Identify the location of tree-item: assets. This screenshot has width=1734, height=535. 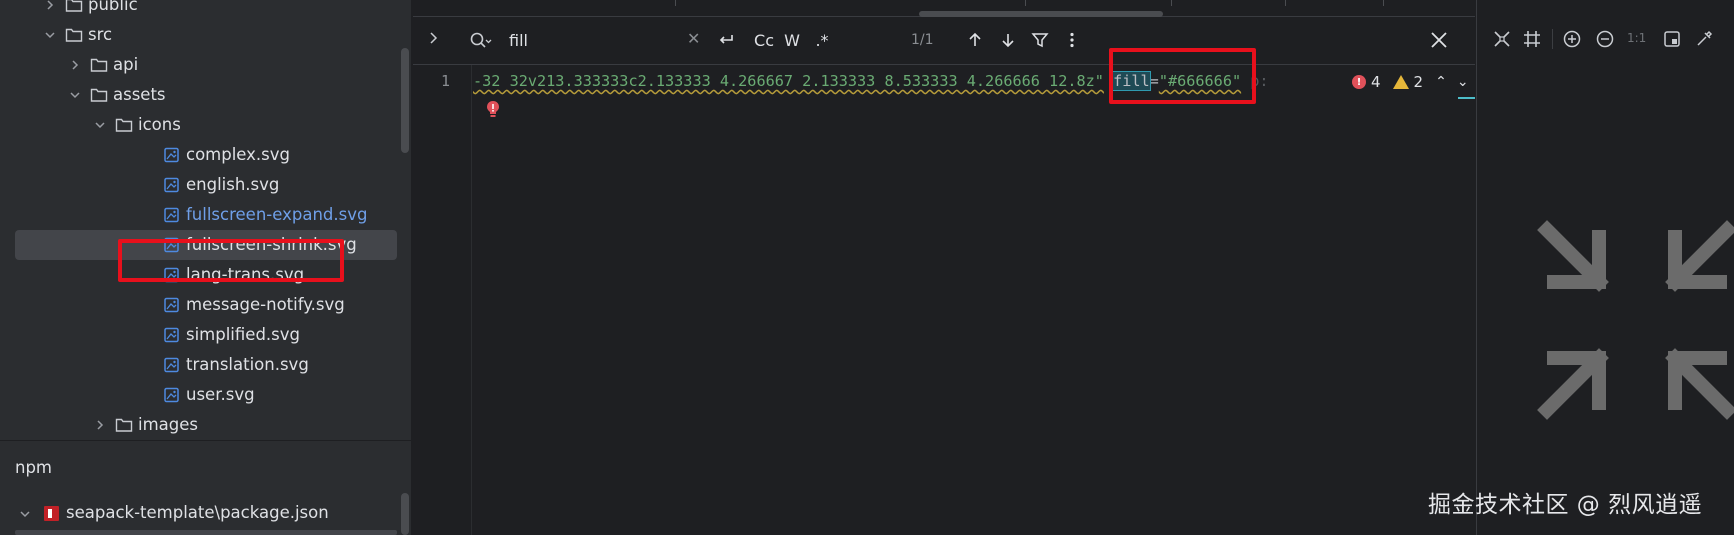
(205, 95).